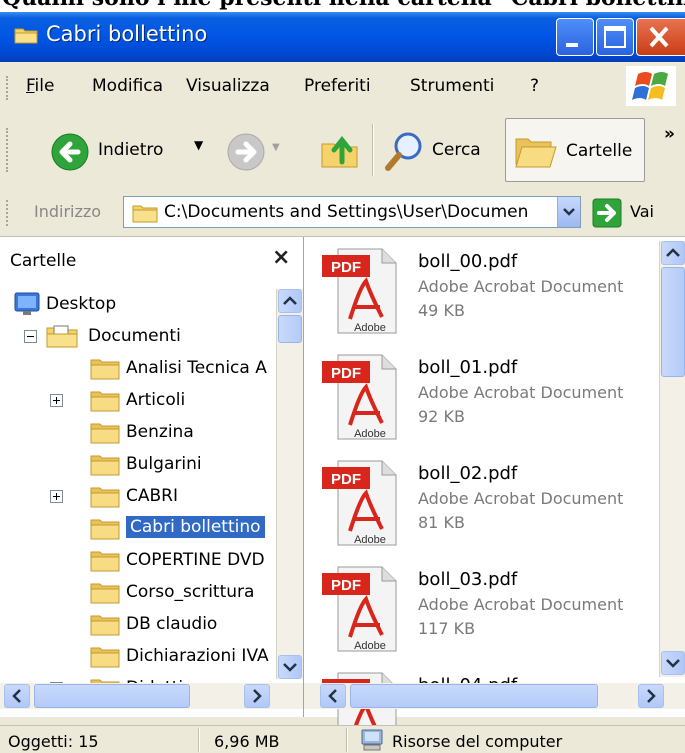 The width and height of the screenshot is (685, 753). What do you see at coordinates (195, 527) in the screenshot?
I see `tree-item-label: Cabri bollettino` at bounding box center [195, 527].